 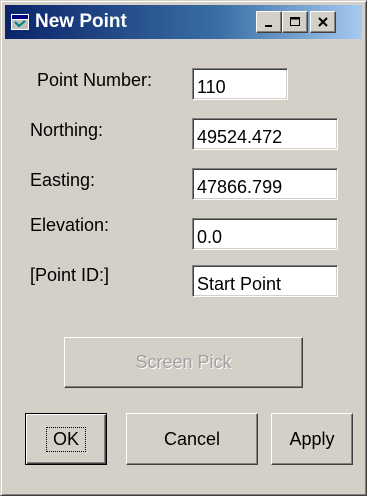 I want to click on cancel-label: Cancel, so click(x=192, y=438).